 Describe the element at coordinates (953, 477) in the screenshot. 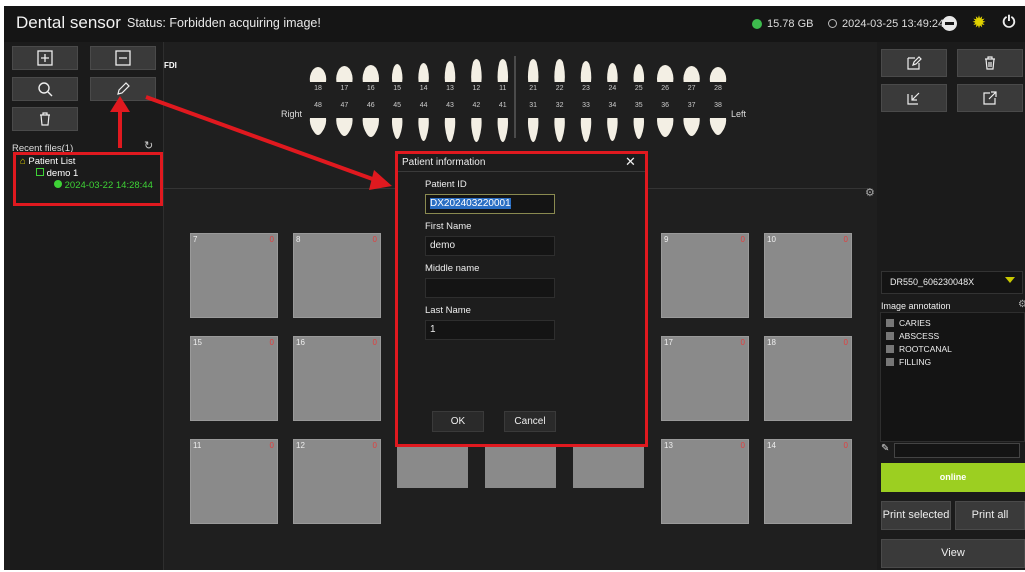

I see `online-button: online` at that location.